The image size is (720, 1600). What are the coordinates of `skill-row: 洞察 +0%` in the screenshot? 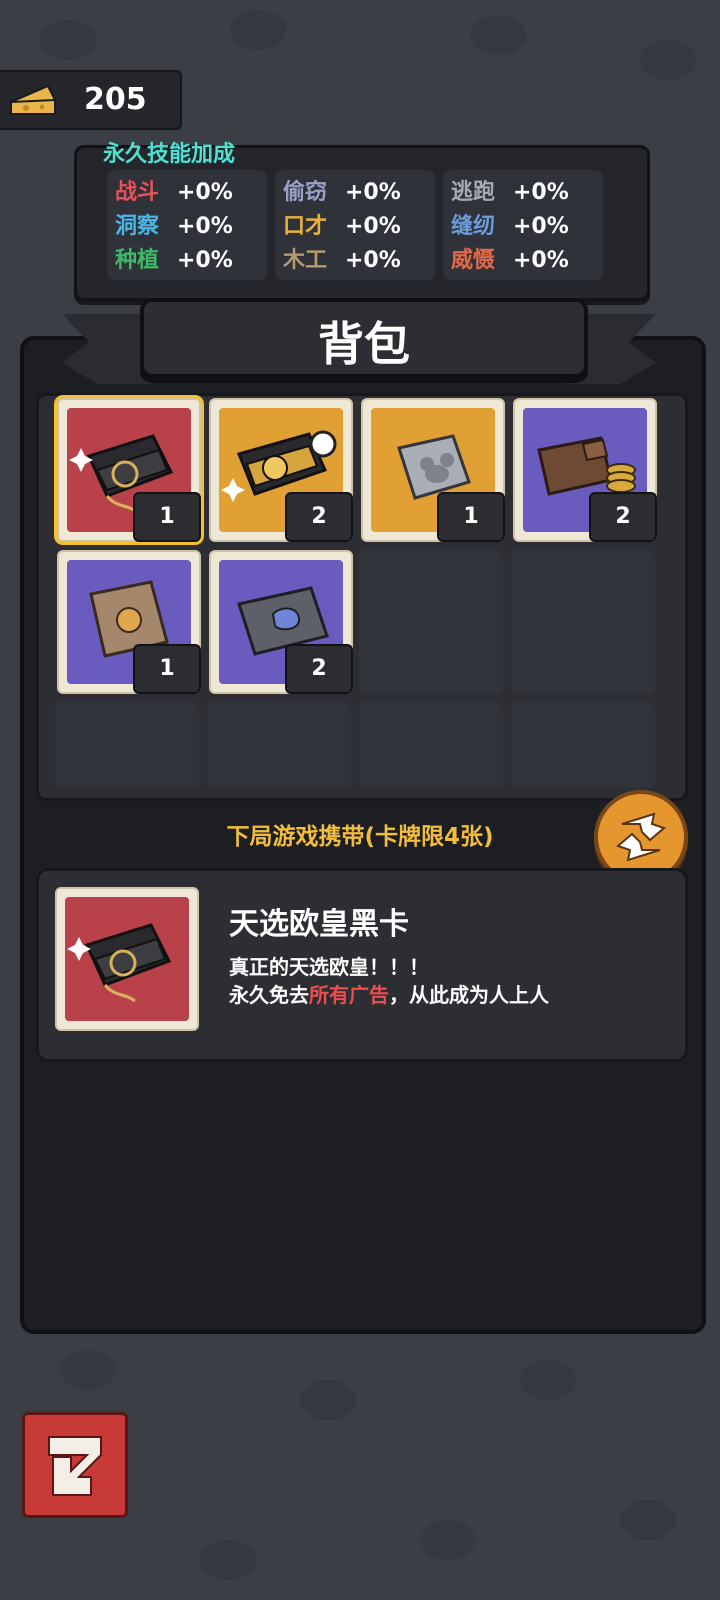 It's located at (174, 225).